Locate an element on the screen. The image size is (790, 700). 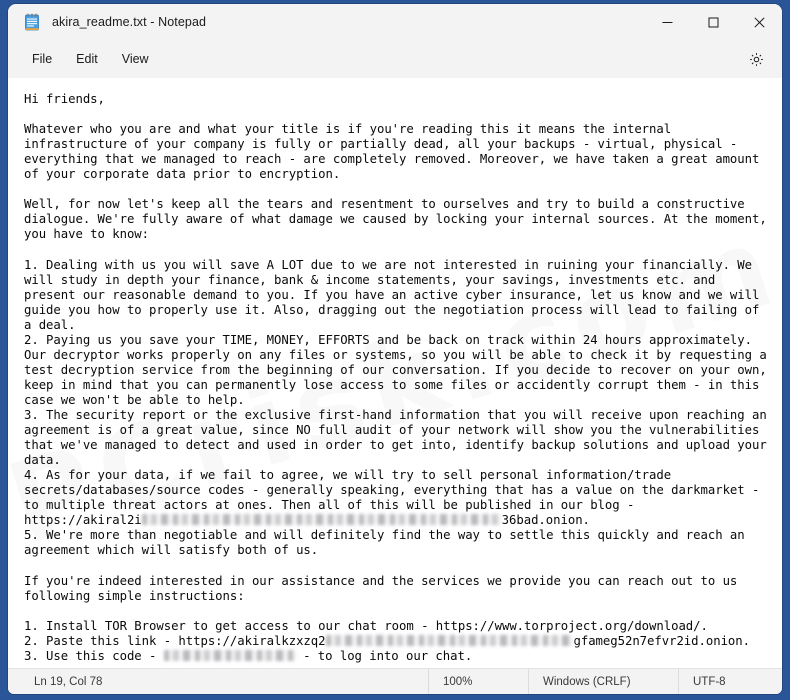
redacted-chat-url is located at coordinates (449, 640).